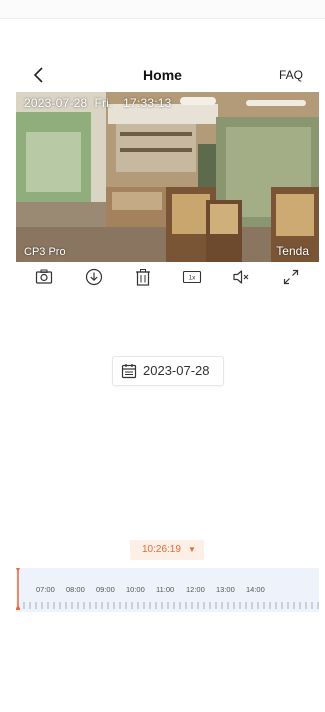 This screenshot has width=325, height=712. Describe the element at coordinates (192, 549) in the screenshot. I see `caret-down-icon: ▼` at that location.